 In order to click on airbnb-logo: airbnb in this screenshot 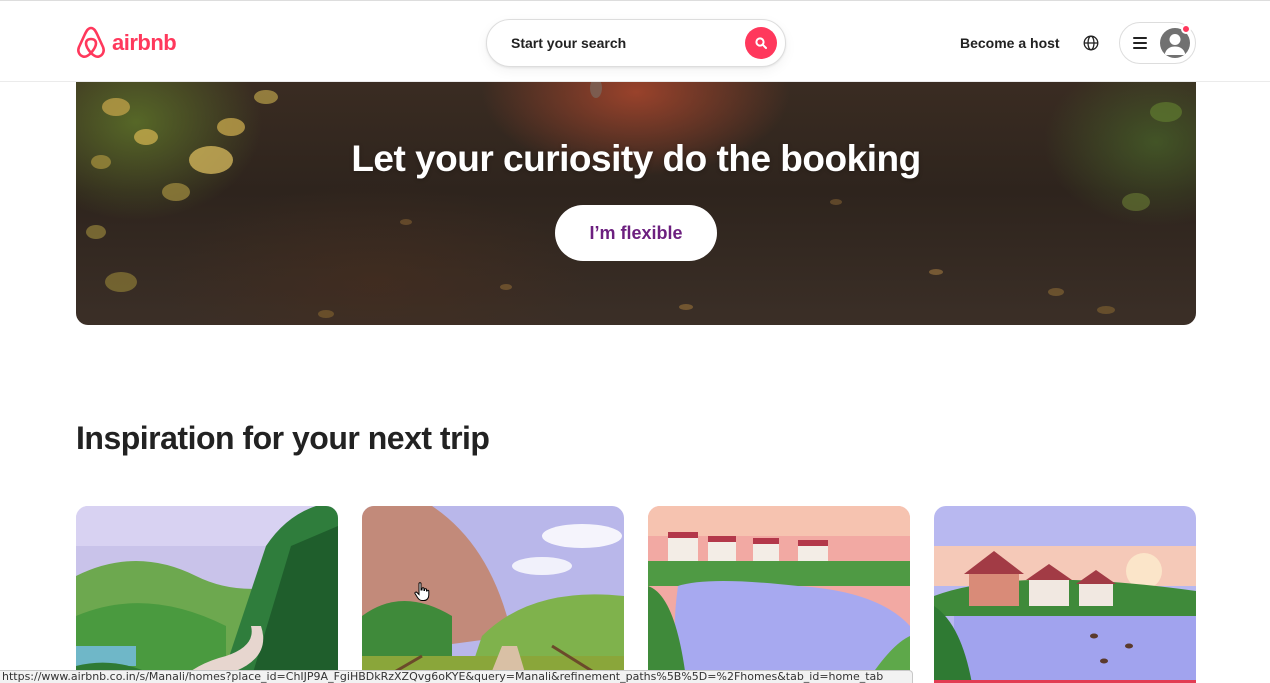, I will do `click(126, 43)`.